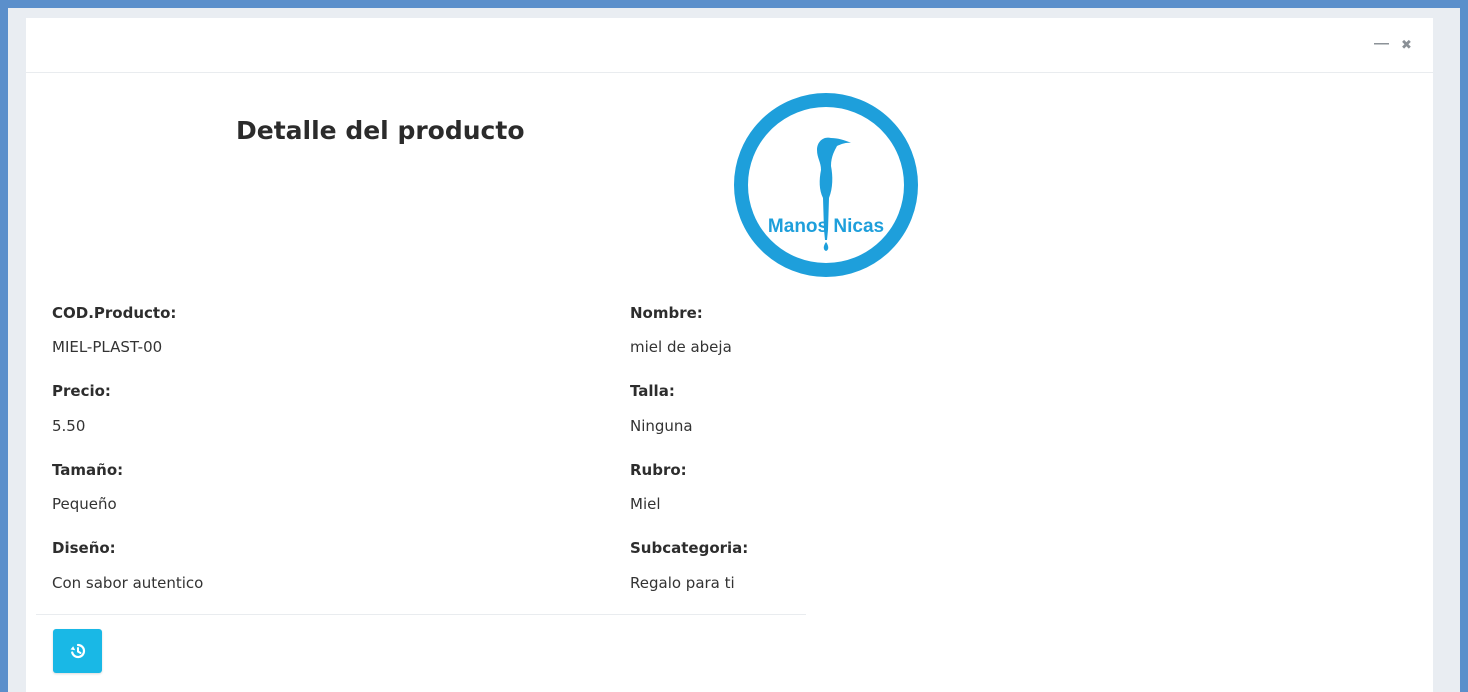 The height and width of the screenshot is (692, 1468). What do you see at coordinates (652, 391) in the screenshot?
I see `talla-label: Talla:` at bounding box center [652, 391].